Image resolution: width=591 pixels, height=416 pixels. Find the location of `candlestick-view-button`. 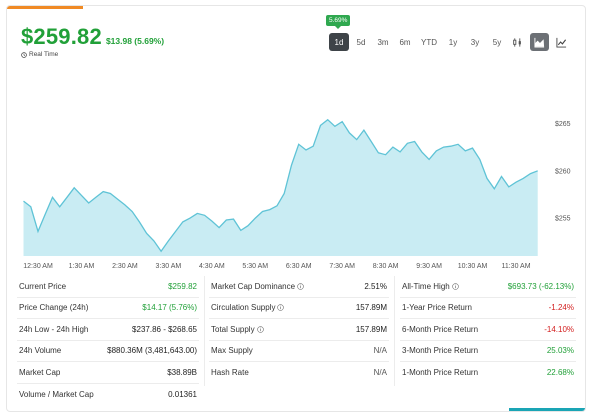

candlestick-view-button is located at coordinates (517, 42).